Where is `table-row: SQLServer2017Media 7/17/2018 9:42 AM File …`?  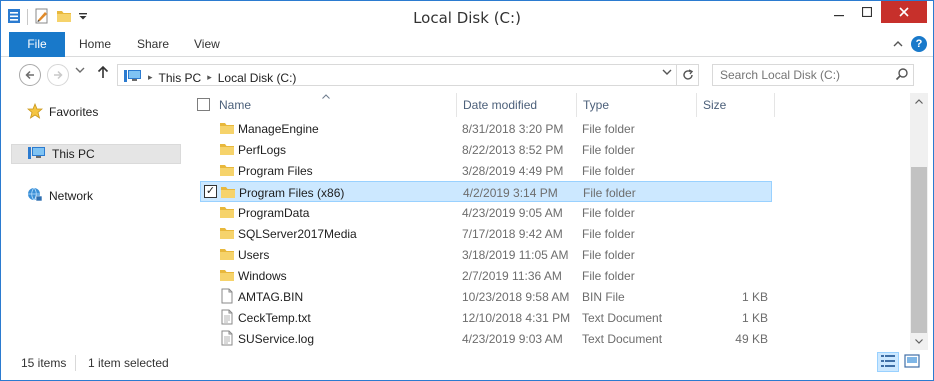
table-row: SQLServer2017Media 7/17/2018 9:42 AM File … is located at coordinates (486, 233).